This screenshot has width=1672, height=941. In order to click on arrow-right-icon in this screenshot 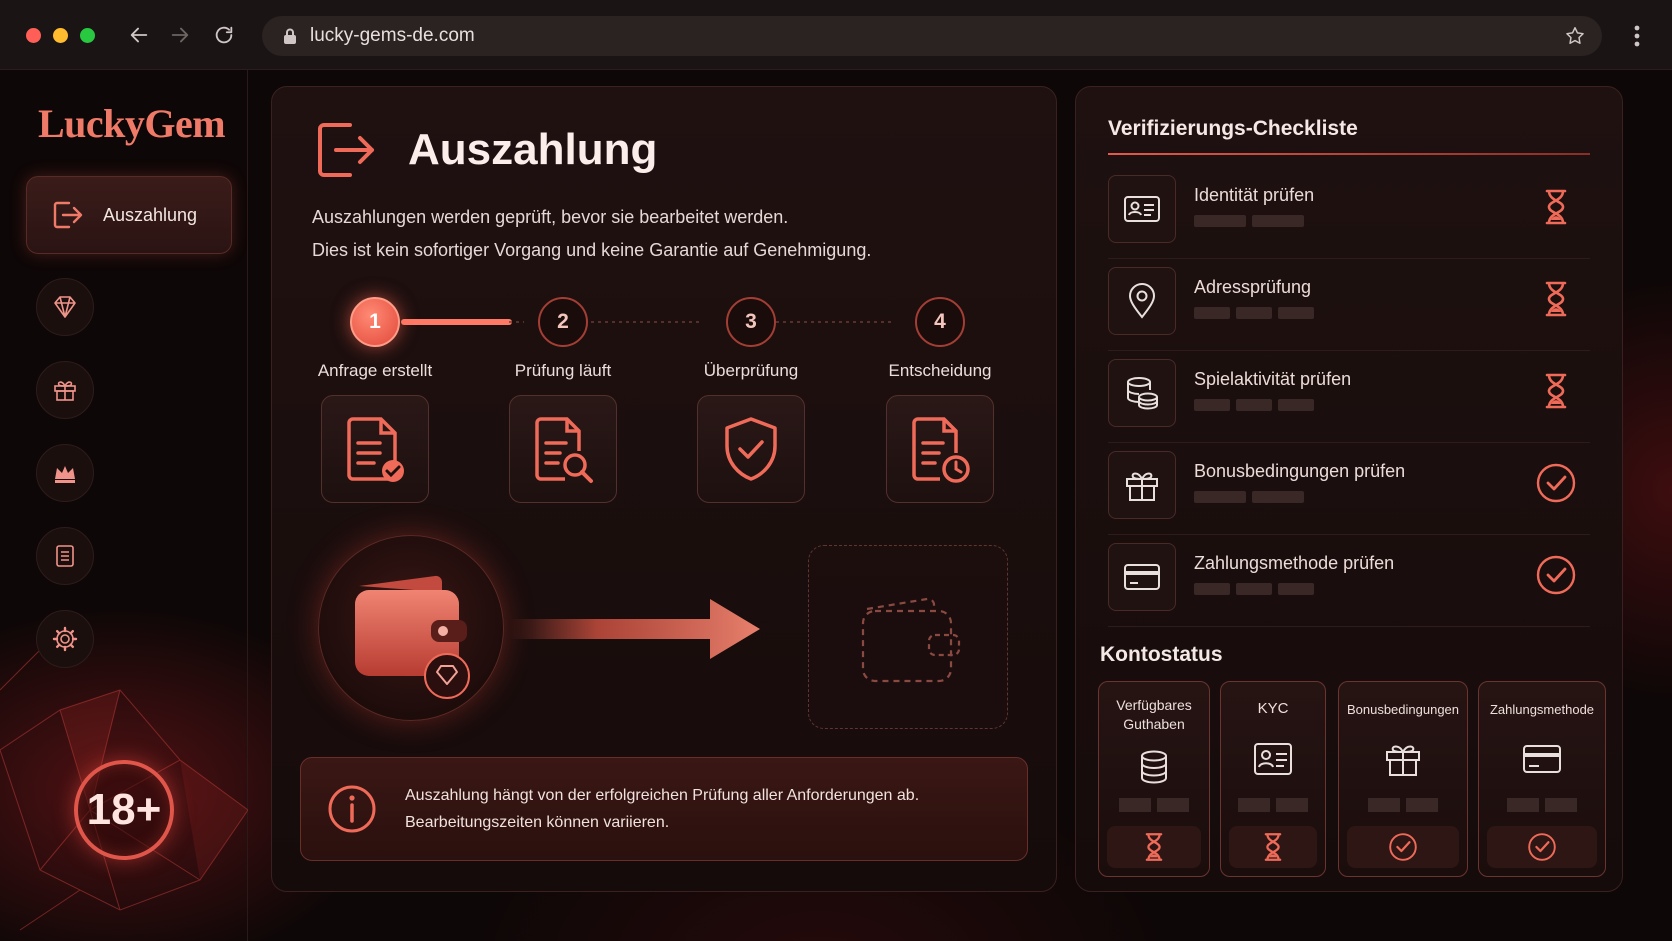, I will do `click(180, 35)`.